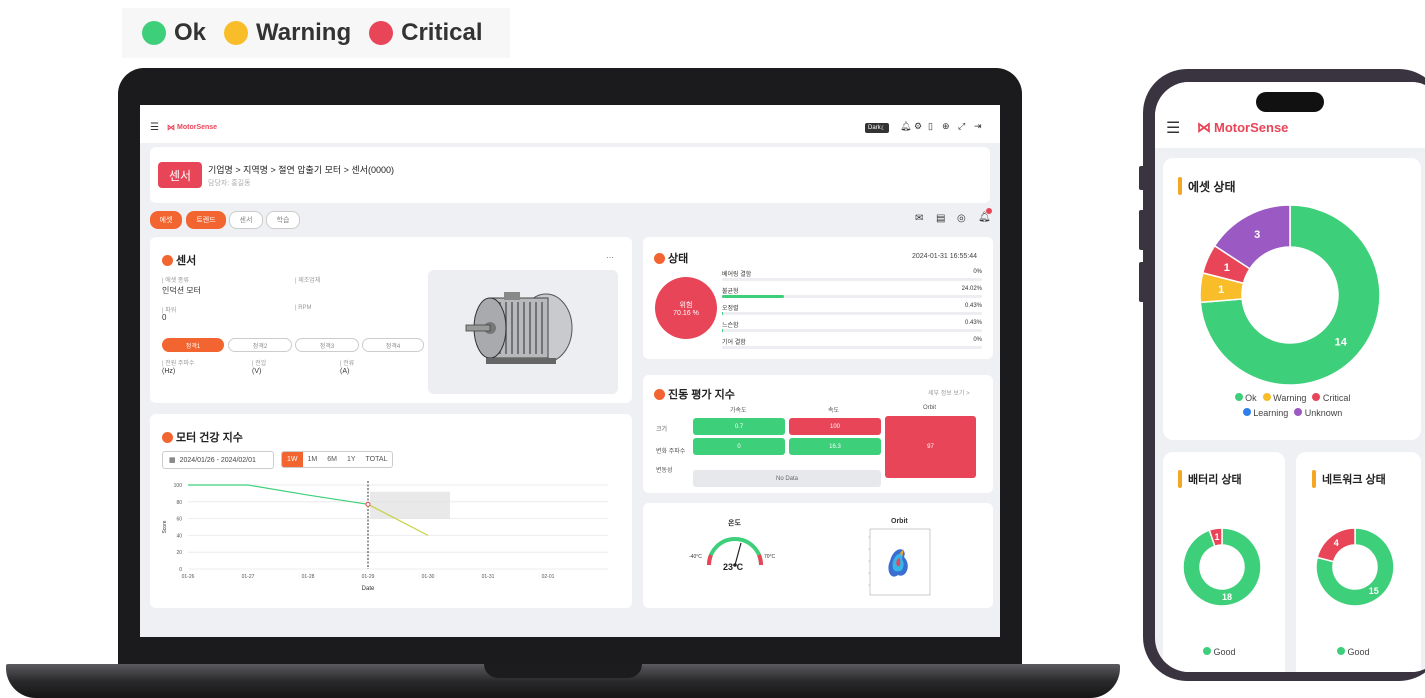 The width and height of the screenshot is (1425, 698). I want to click on phone-logo-icon: ⋈, so click(1204, 127).